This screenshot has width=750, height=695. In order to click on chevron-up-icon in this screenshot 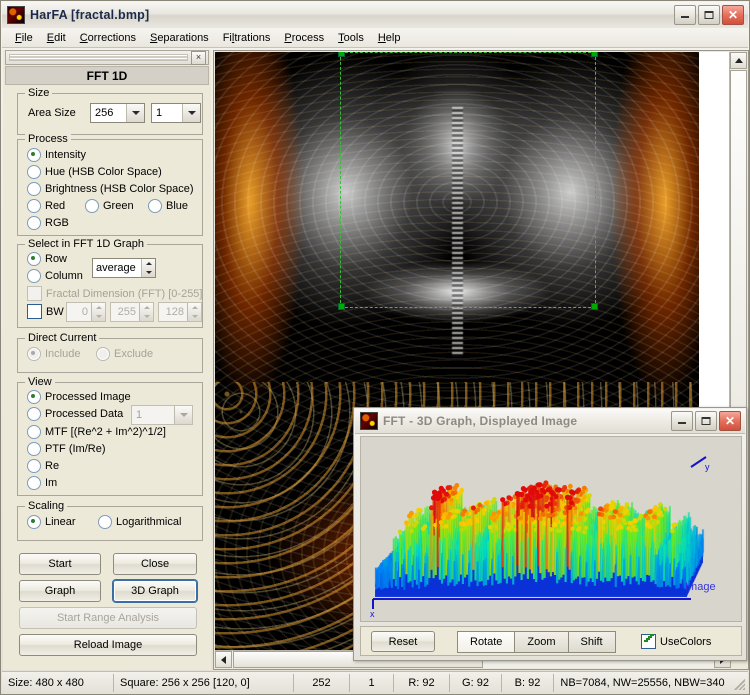, I will do `click(738, 60)`.